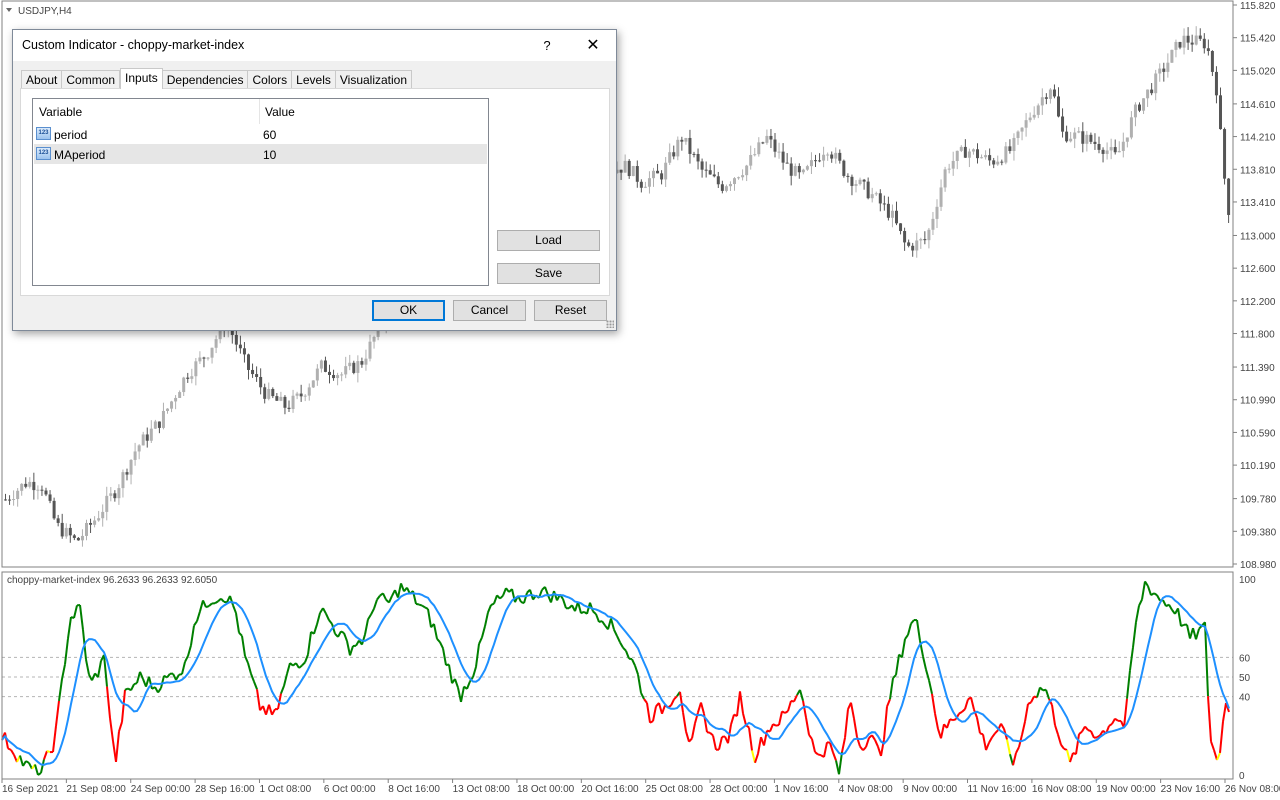 The image size is (1280, 800). What do you see at coordinates (548, 273) in the screenshot?
I see `save-button: Save` at bounding box center [548, 273].